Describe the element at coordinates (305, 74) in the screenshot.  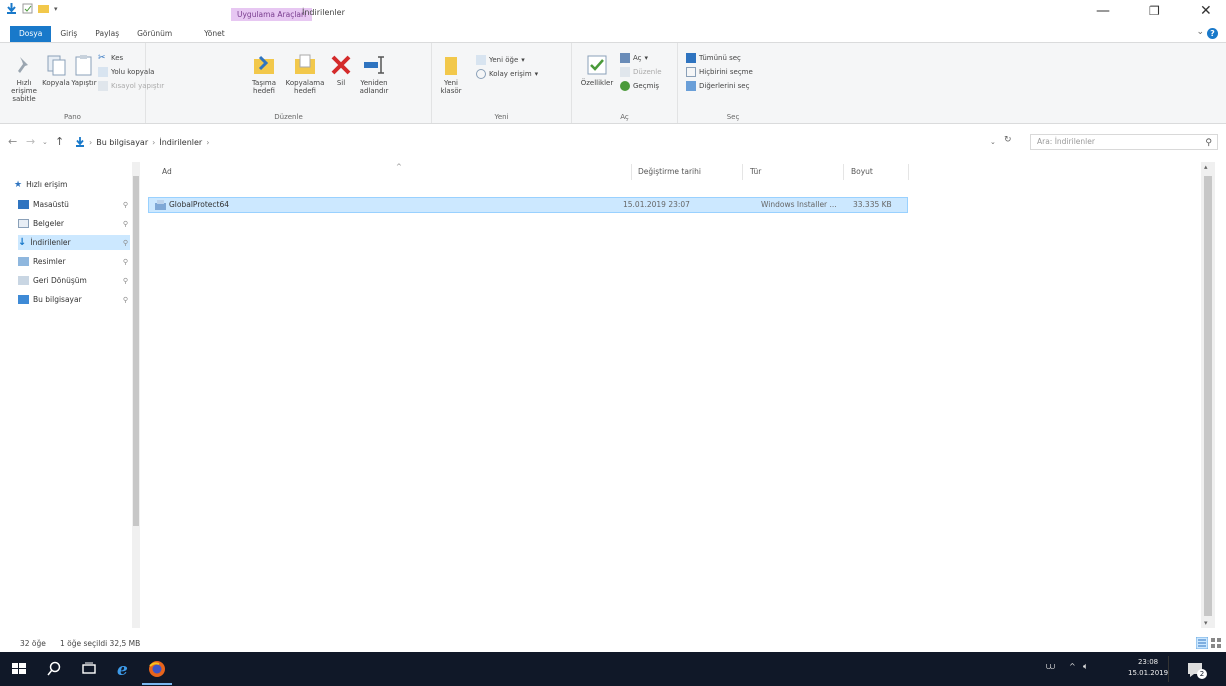
I see `copy-to-button: Kopyalama hedefi` at that location.